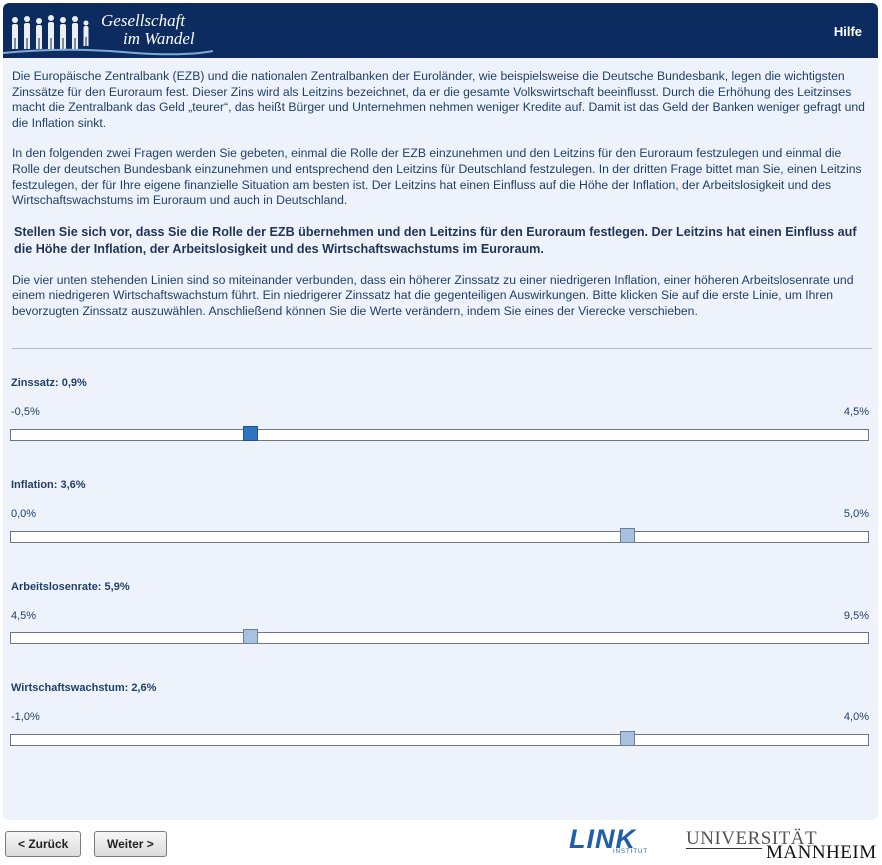 This screenshot has height=865, width=882. Describe the element at coordinates (159, 38) in the screenshot. I see `logo-text-line2: im Wandel` at that location.